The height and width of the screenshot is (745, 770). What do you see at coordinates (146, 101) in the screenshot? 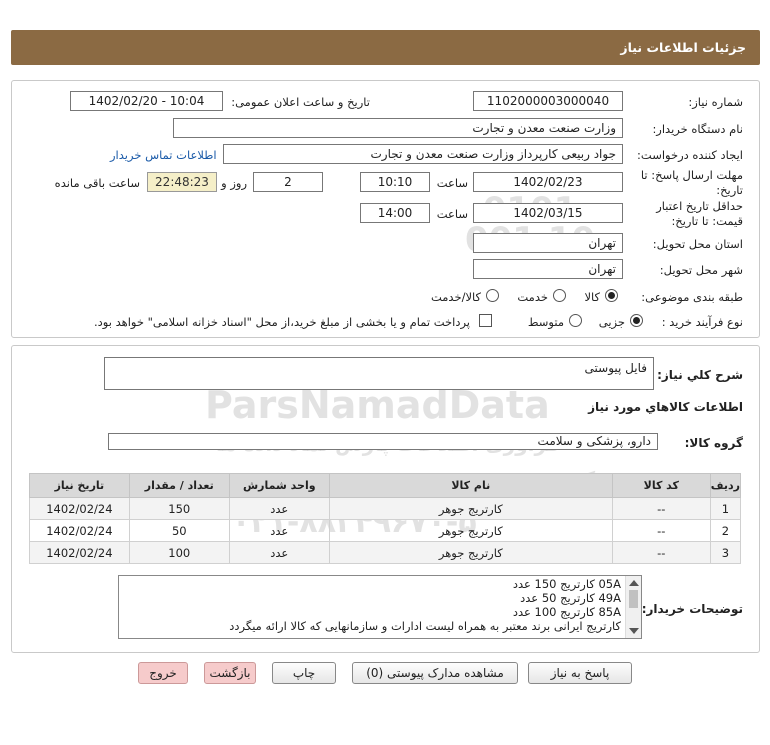
I see `announce-field: 1402/02/20 - 10:04` at bounding box center [146, 101].